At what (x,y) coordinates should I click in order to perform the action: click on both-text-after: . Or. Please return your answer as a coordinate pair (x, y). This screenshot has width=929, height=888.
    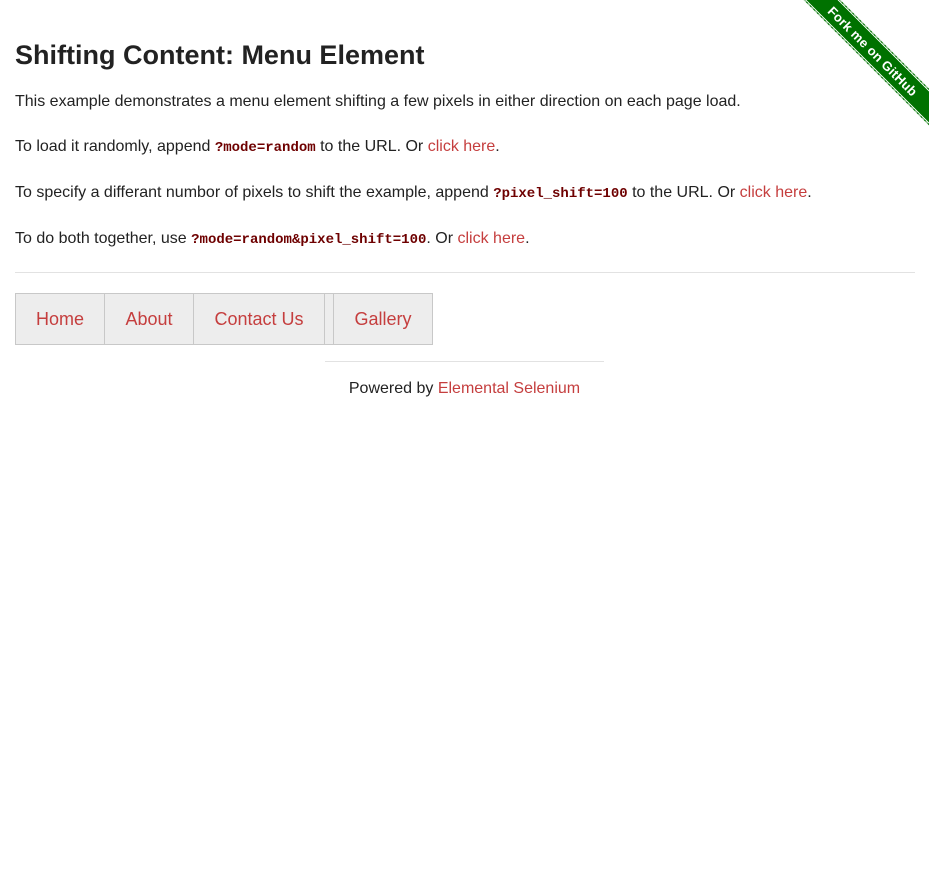
    Looking at the image, I should click on (442, 238).